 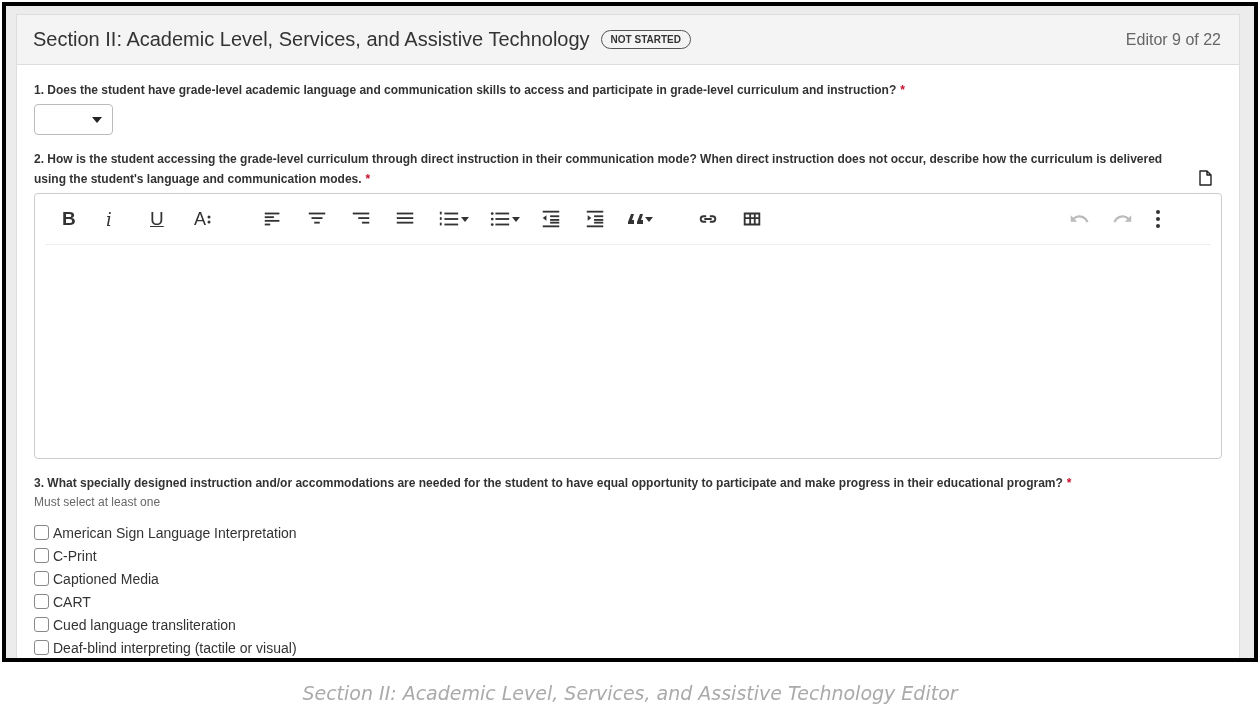 What do you see at coordinates (595, 219) in the screenshot?
I see `indent-icon` at bounding box center [595, 219].